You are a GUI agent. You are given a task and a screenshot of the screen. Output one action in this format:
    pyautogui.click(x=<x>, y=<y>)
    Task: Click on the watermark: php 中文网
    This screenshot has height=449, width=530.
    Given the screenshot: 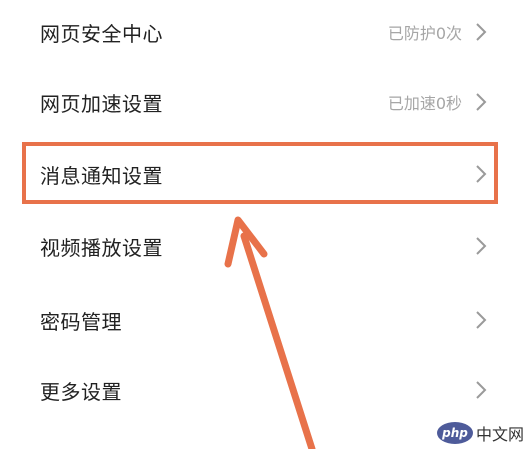 What is the action you would take?
    pyautogui.click(x=480, y=433)
    